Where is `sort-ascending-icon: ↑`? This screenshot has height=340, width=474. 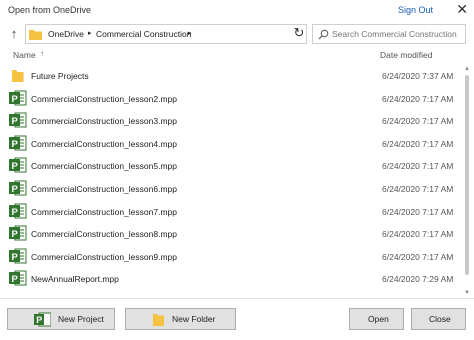 sort-ascending-icon: ↑ is located at coordinates (42, 53).